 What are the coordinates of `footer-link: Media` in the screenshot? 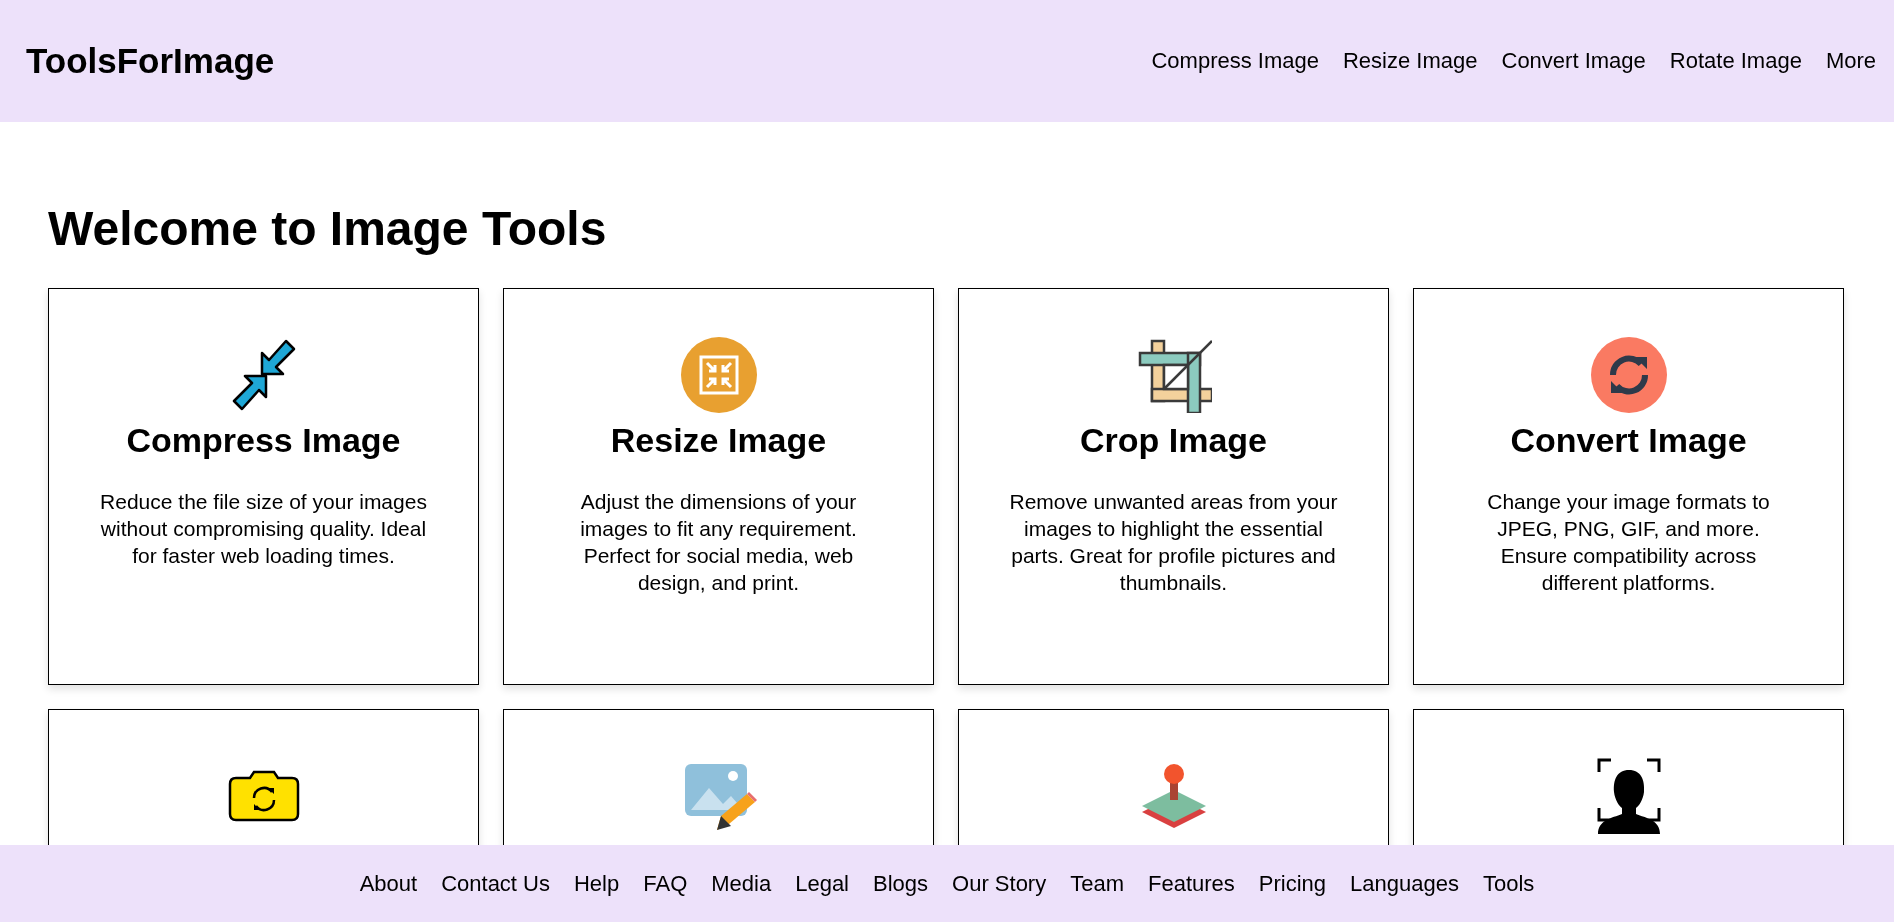 It's located at (741, 883).